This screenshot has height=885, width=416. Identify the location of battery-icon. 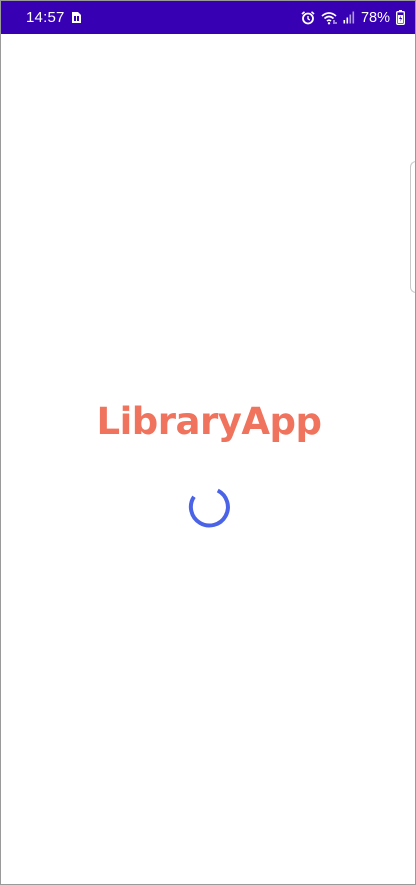
(400, 17).